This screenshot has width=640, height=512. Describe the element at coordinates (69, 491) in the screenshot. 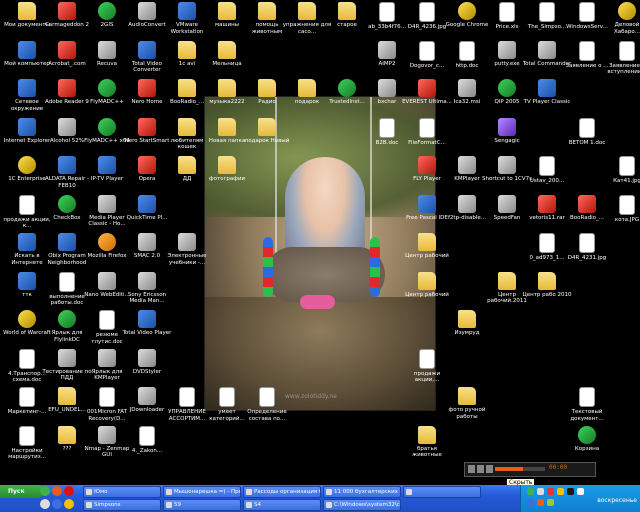

I see `quicklaunch-opera-icon` at that location.